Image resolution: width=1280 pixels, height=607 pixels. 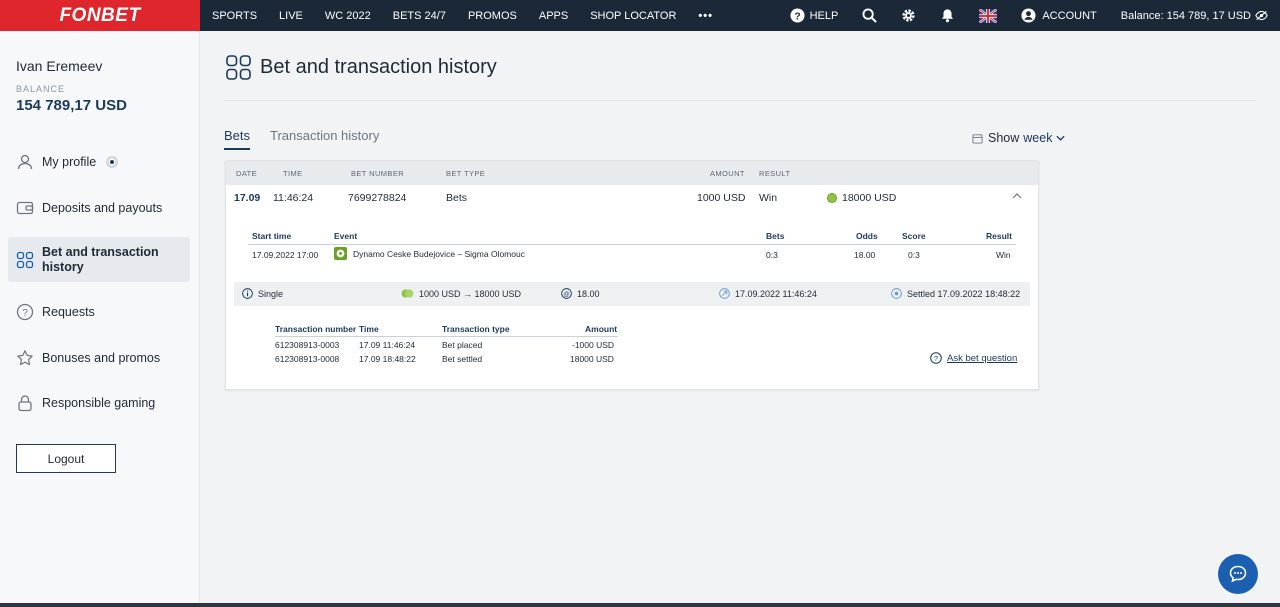 What do you see at coordinates (553, 16) in the screenshot?
I see `nav-apps: APPS` at bounding box center [553, 16].